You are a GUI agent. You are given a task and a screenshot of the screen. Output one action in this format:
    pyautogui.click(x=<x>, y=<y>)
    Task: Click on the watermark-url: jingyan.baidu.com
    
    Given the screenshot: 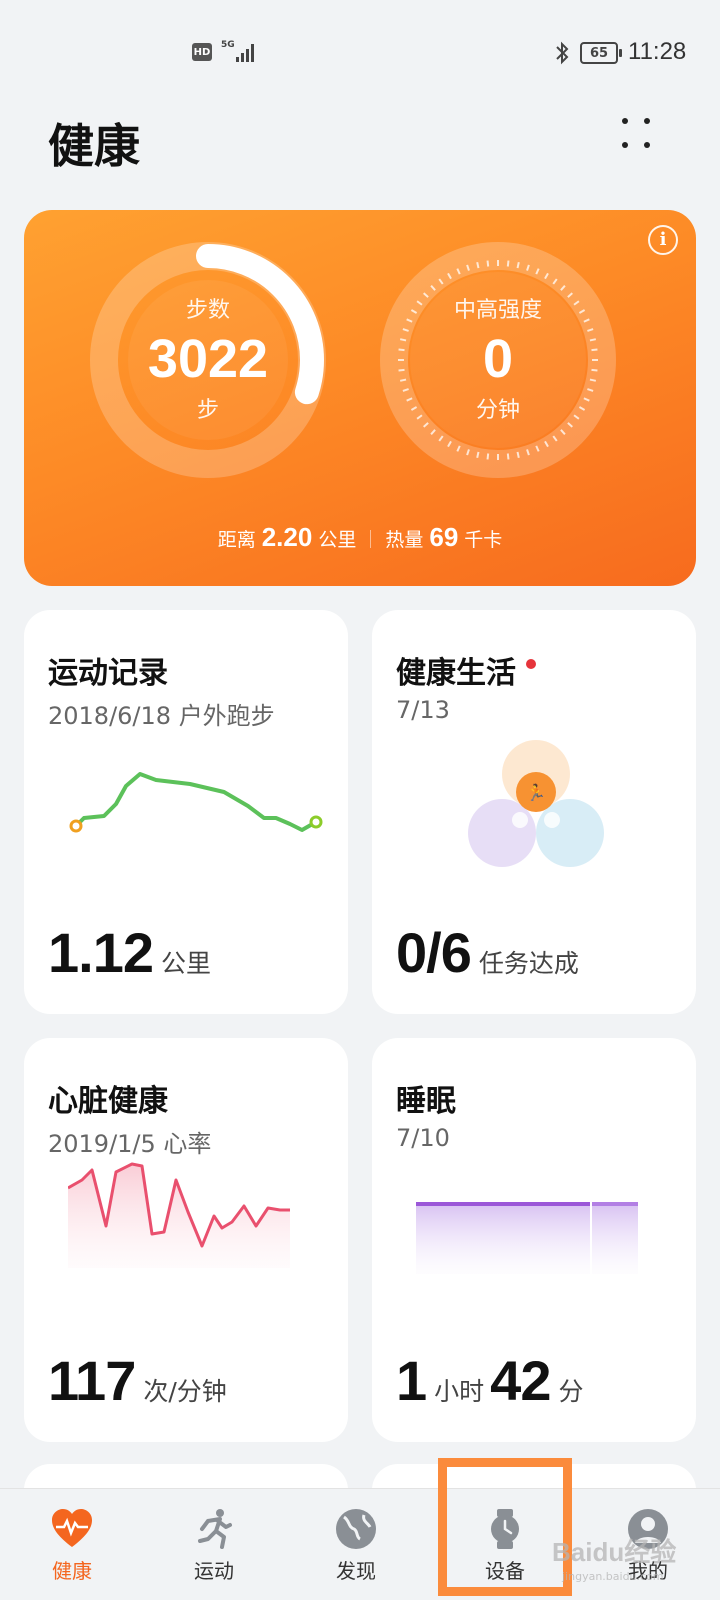 What is the action you would take?
    pyautogui.click(x=613, y=1576)
    